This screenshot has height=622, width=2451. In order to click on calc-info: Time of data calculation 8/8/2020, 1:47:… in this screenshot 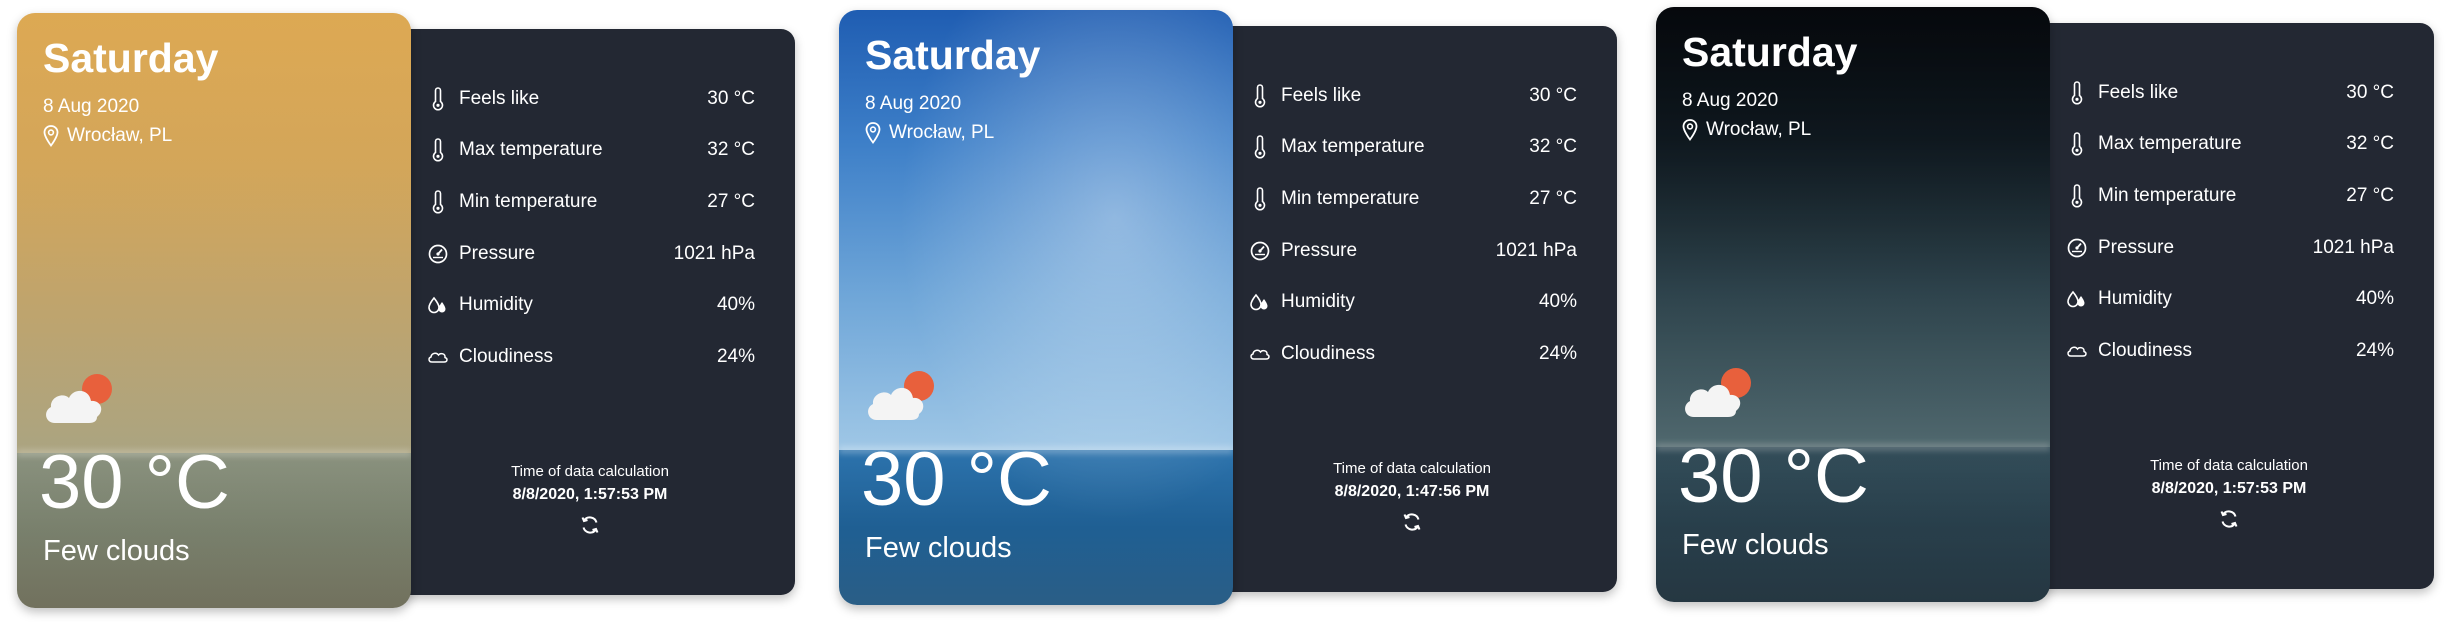, I will do `click(1412, 499)`.